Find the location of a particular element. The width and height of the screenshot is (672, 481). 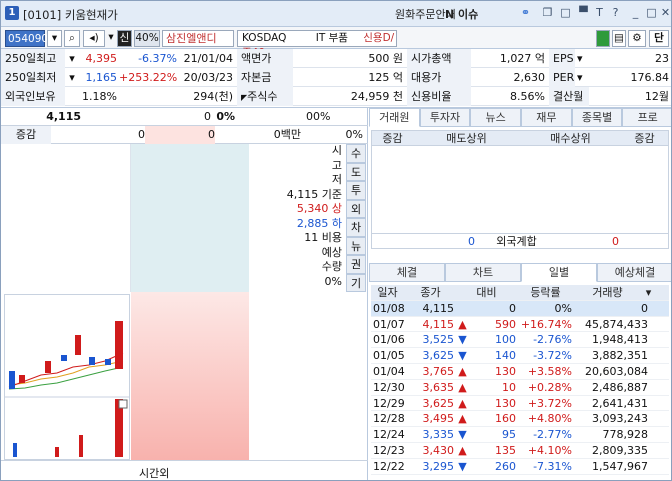

vtab: 수 is located at coordinates (356, 153).